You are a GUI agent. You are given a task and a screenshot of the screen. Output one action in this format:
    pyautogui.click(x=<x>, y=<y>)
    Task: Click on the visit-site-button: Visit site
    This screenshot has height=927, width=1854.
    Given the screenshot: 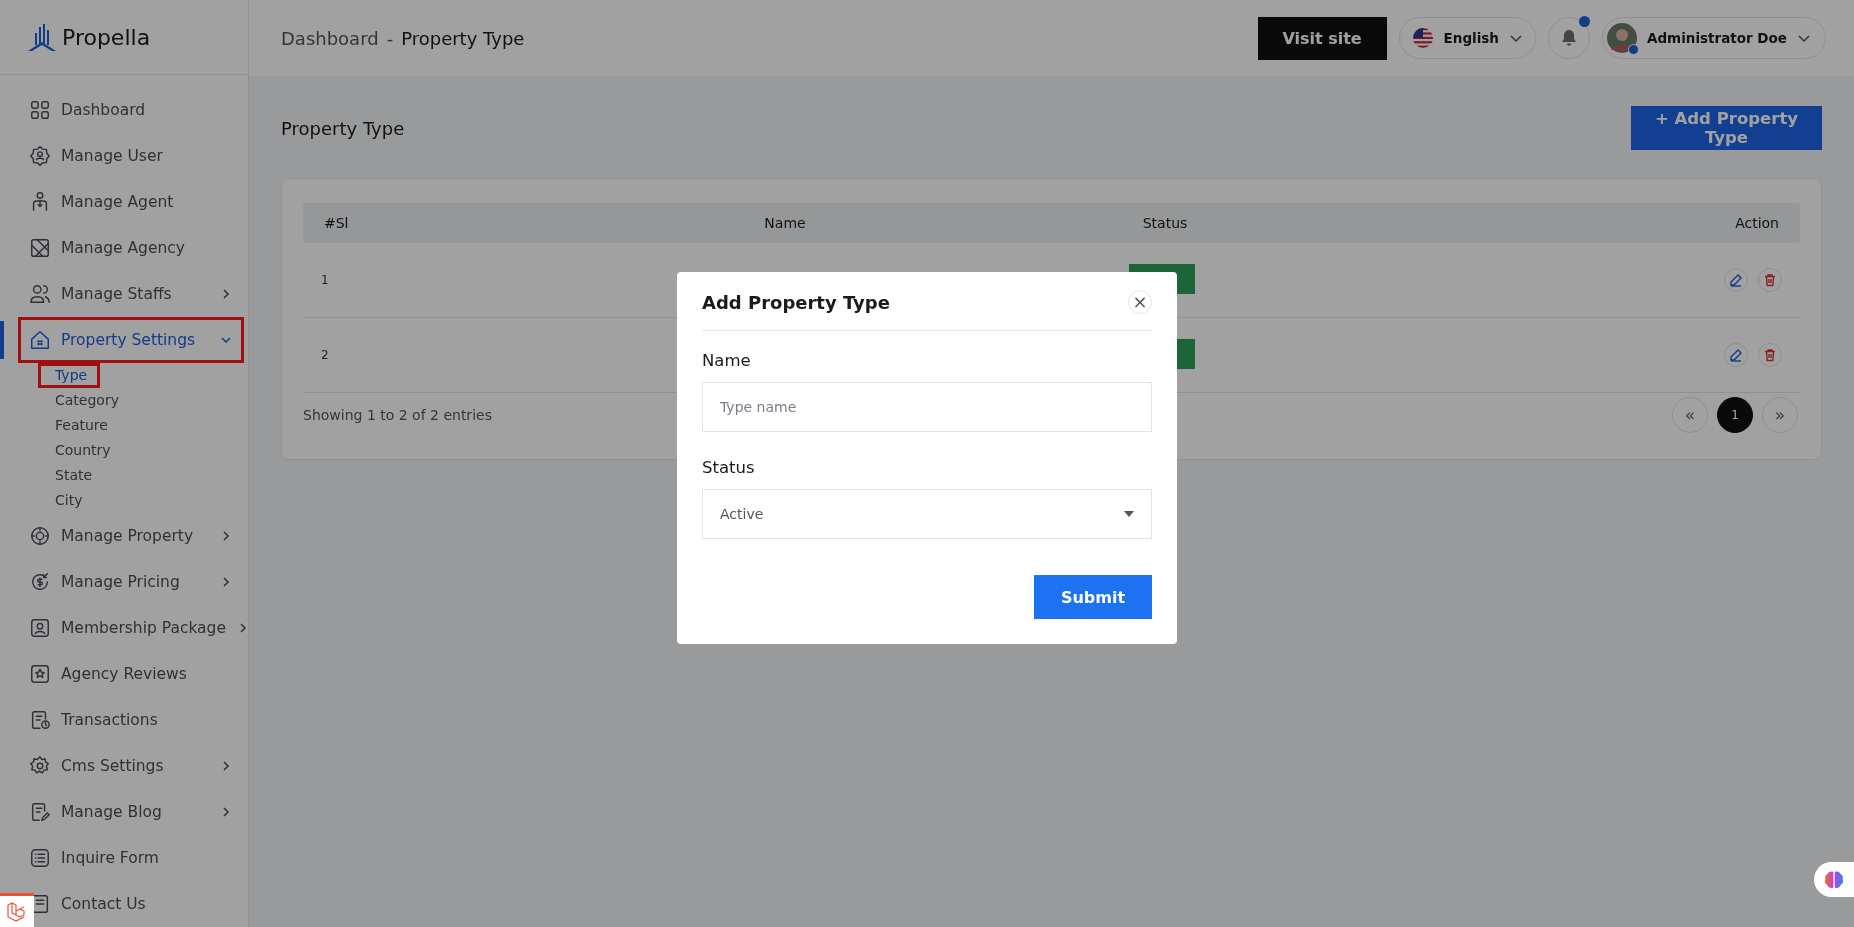 What is the action you would take?
    pyautogui.click(x=1322, y=38)
    